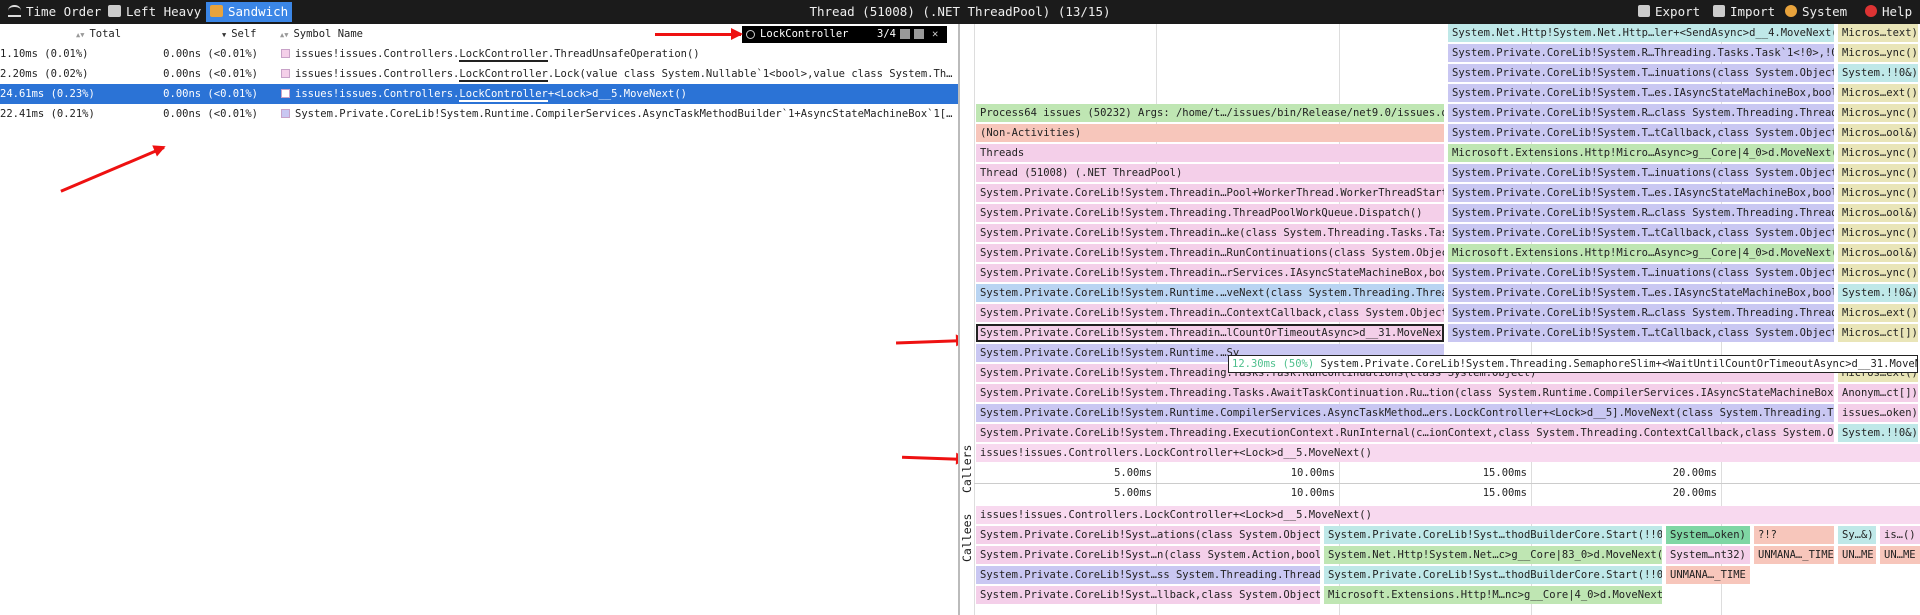 Image resolution: width=1920 pixels, height=615 pixels. Describe the element at coordinates (623, 54) in the screenshot. I see `symbol-suffix: .ThreadUnsafeOperation()` at that location.